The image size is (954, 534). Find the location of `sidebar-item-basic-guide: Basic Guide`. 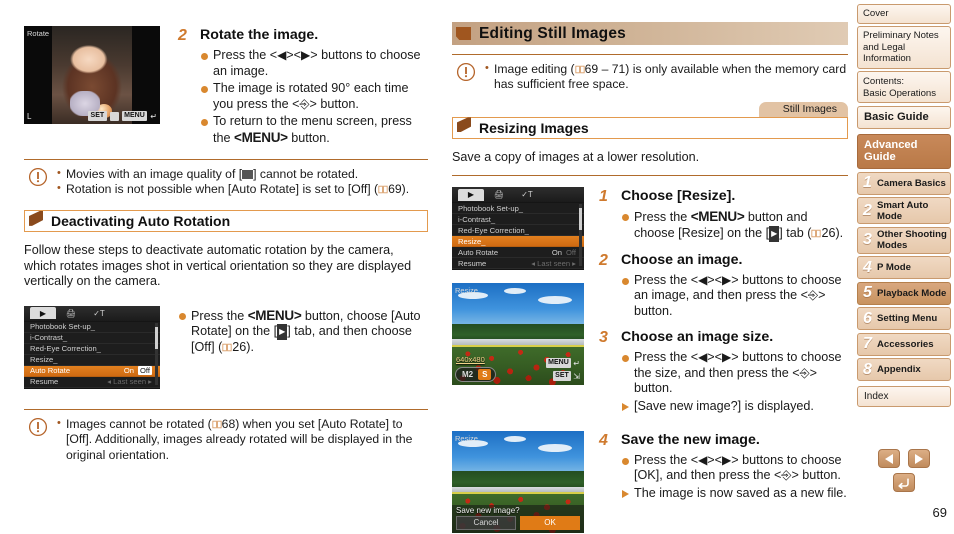

sidebar-item-basic-guide: Basic Guide is located at coordinates (904, 117).